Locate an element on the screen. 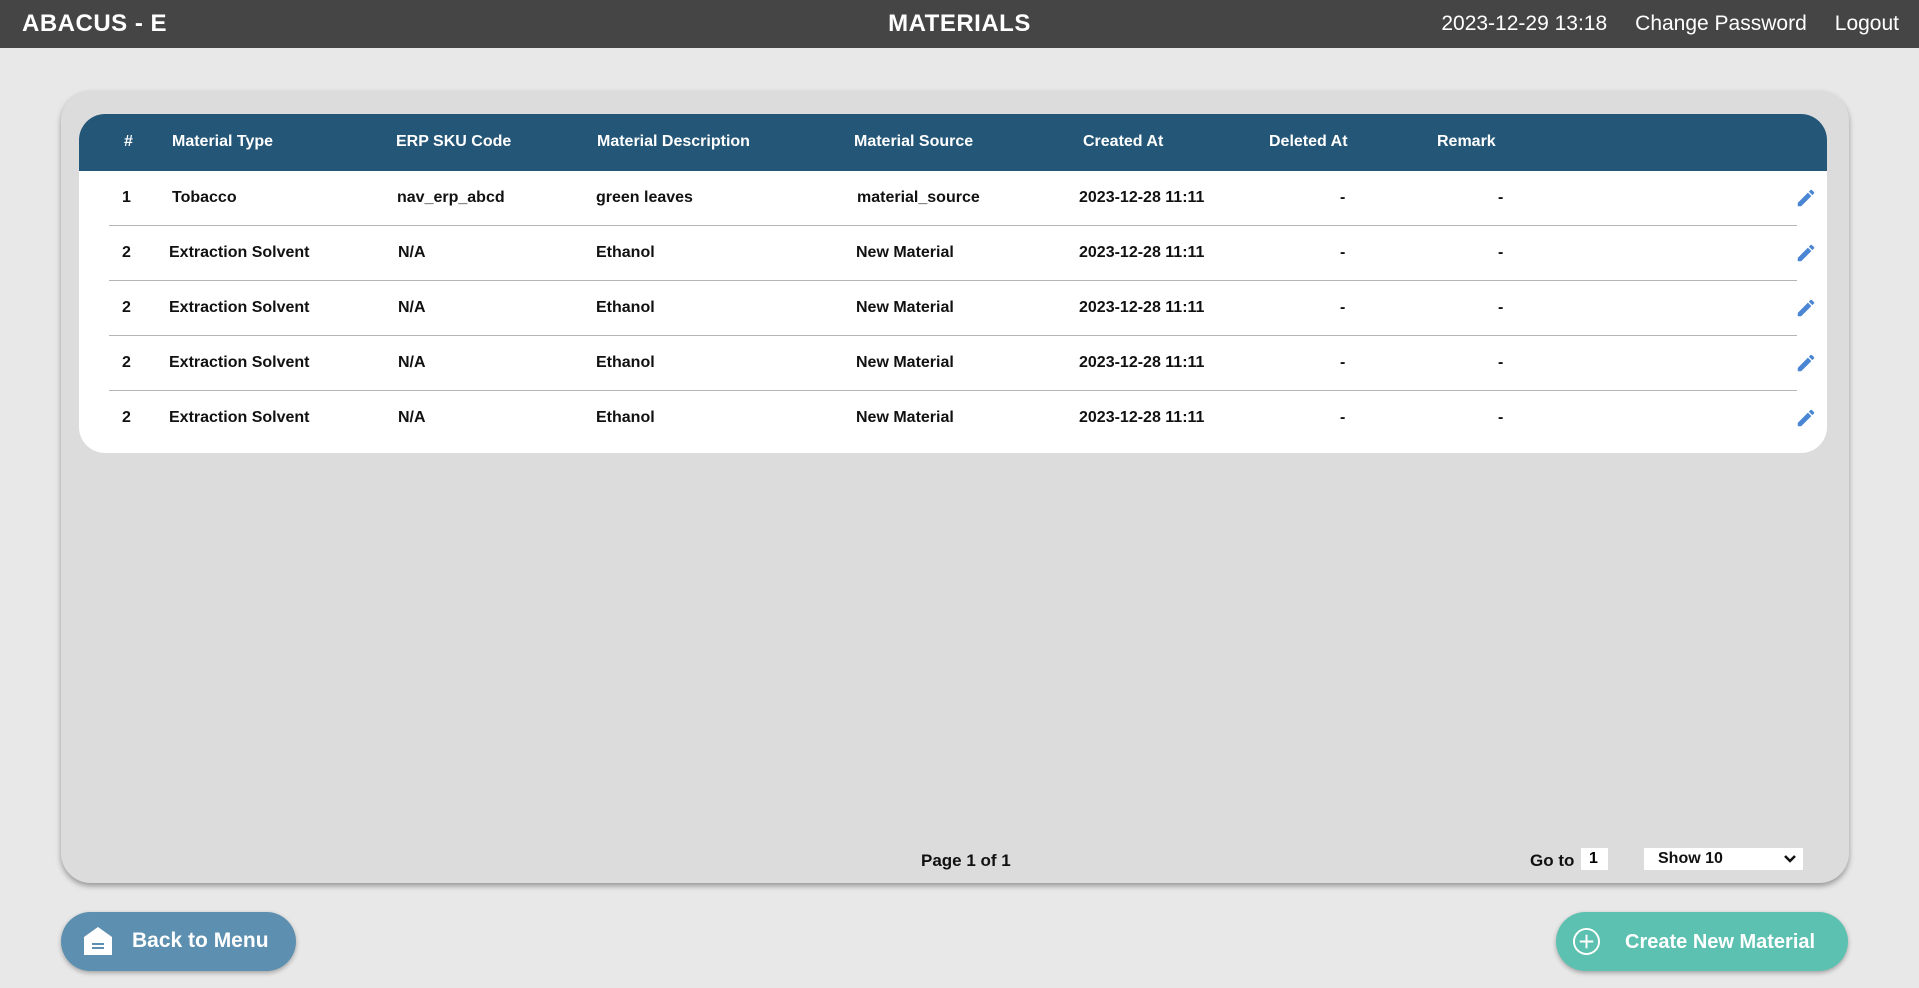 Image resolution: width=1919 pixels, height=988 pixels. change-password-link: Change Password is located at coordinates (1721, 24).